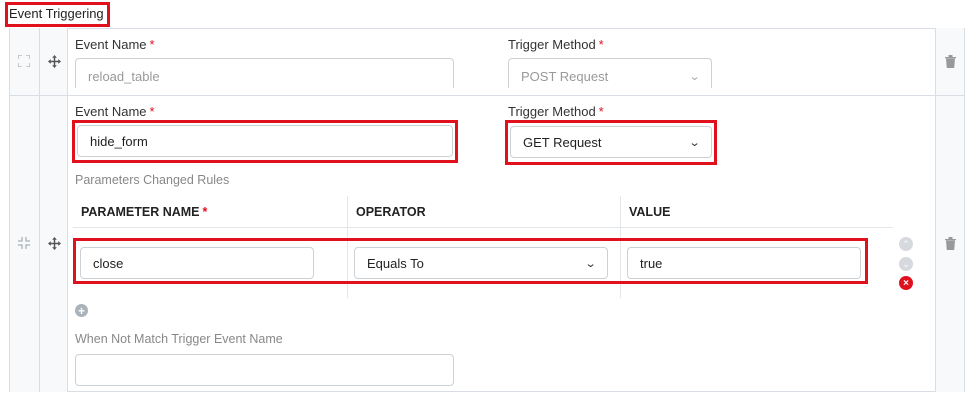 The width and height of the screenshot is (973, 396). What do you see at coordinates (56, 13) in the screenshot?
I see `section-title: Event Triggering` at bounding box center [56, 13].